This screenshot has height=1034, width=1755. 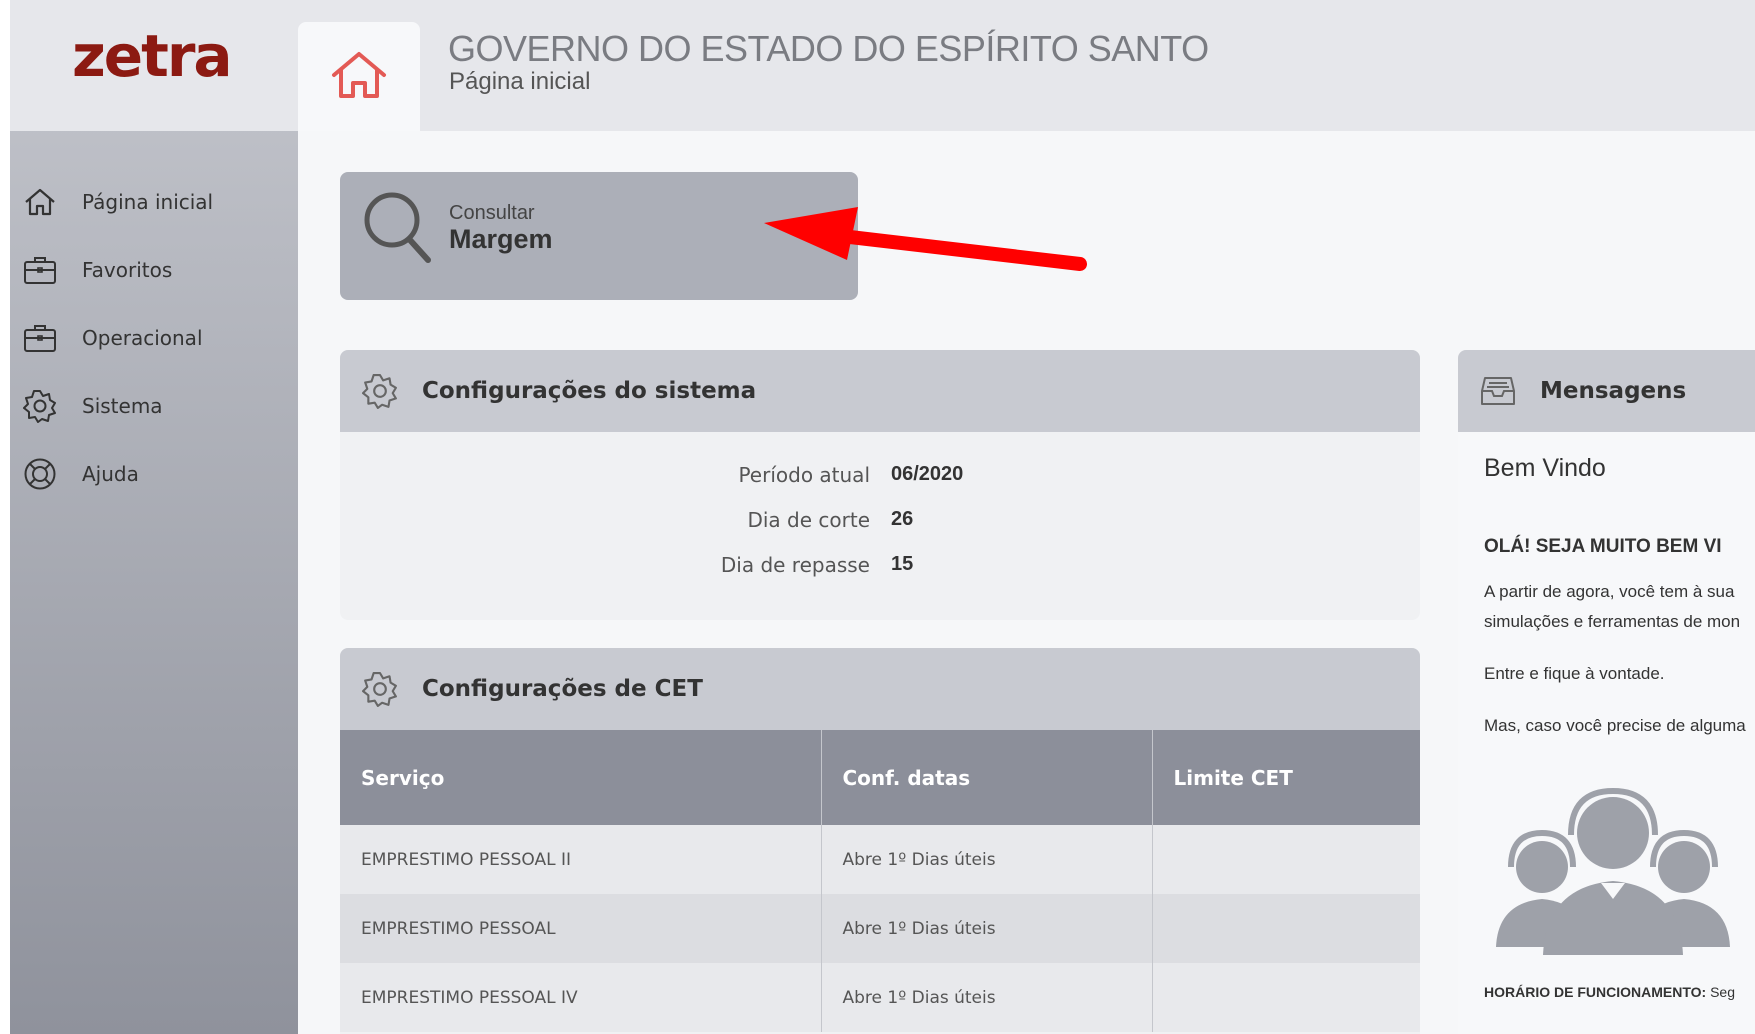 What do you see at coordinates (148, 202) in the screenshot?
I see `sidebar-item-label: Página inicial` at bounding box center [148, 202].